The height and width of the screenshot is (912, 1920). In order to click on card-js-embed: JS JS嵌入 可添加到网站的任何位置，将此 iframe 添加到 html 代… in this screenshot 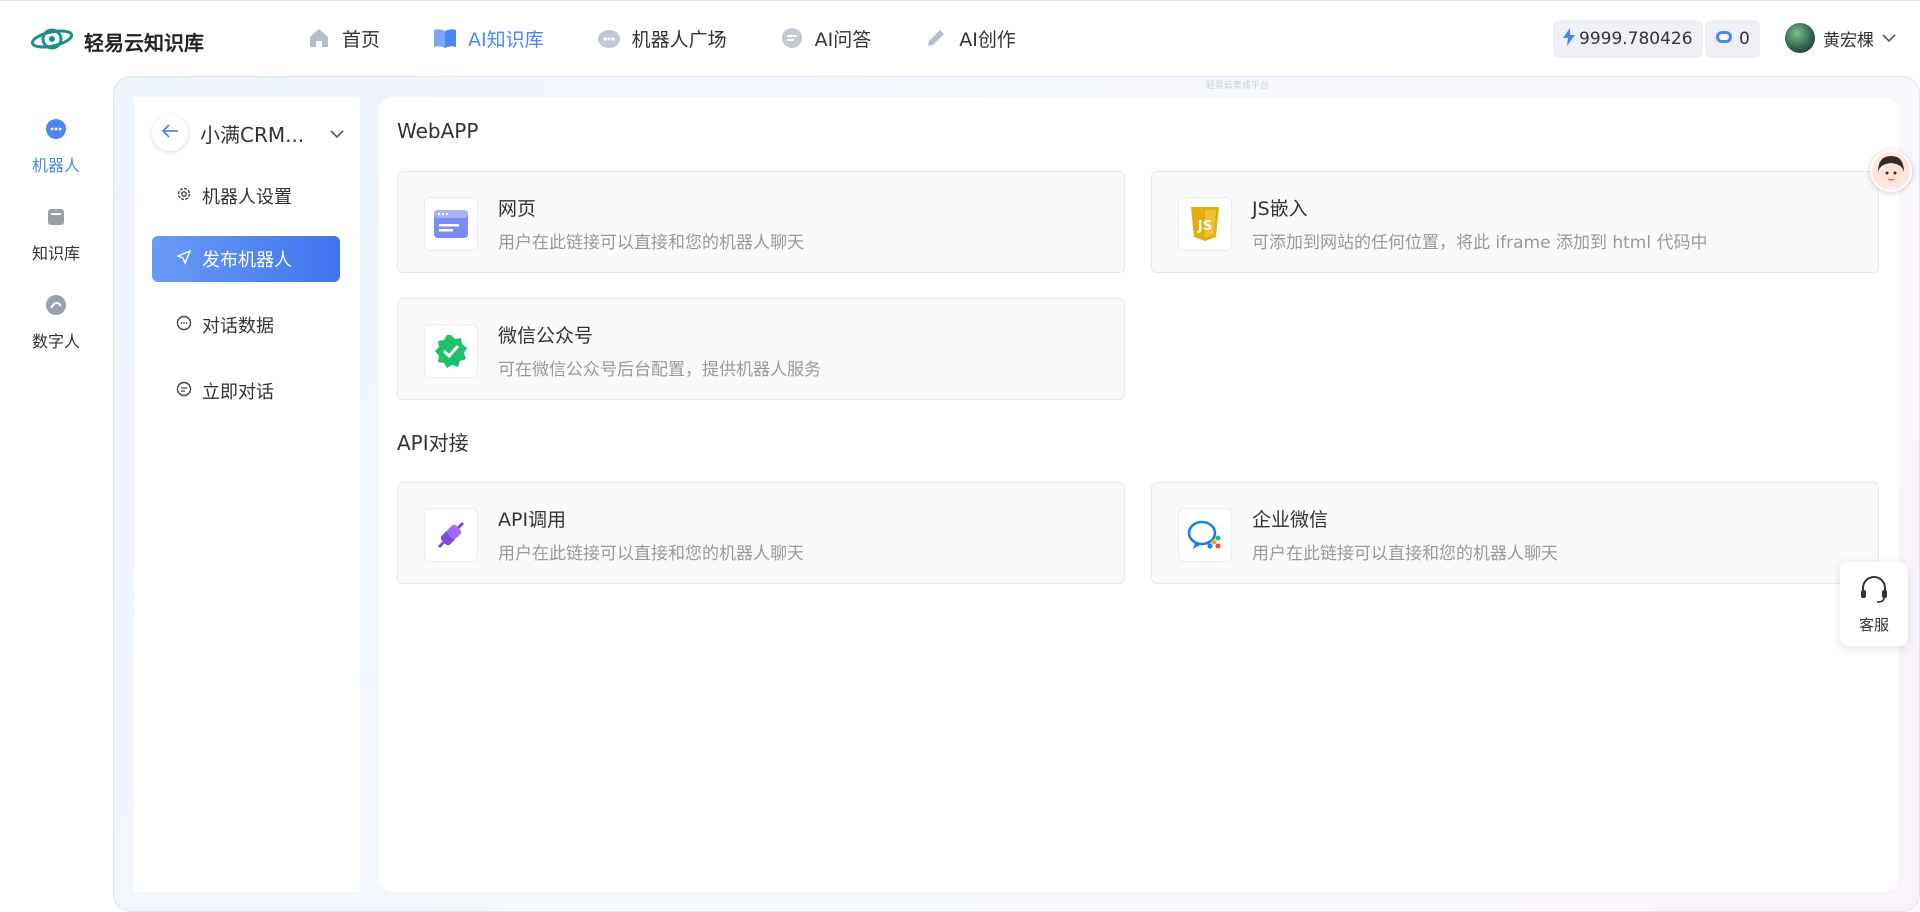, I will do `click(1515, 222)`.